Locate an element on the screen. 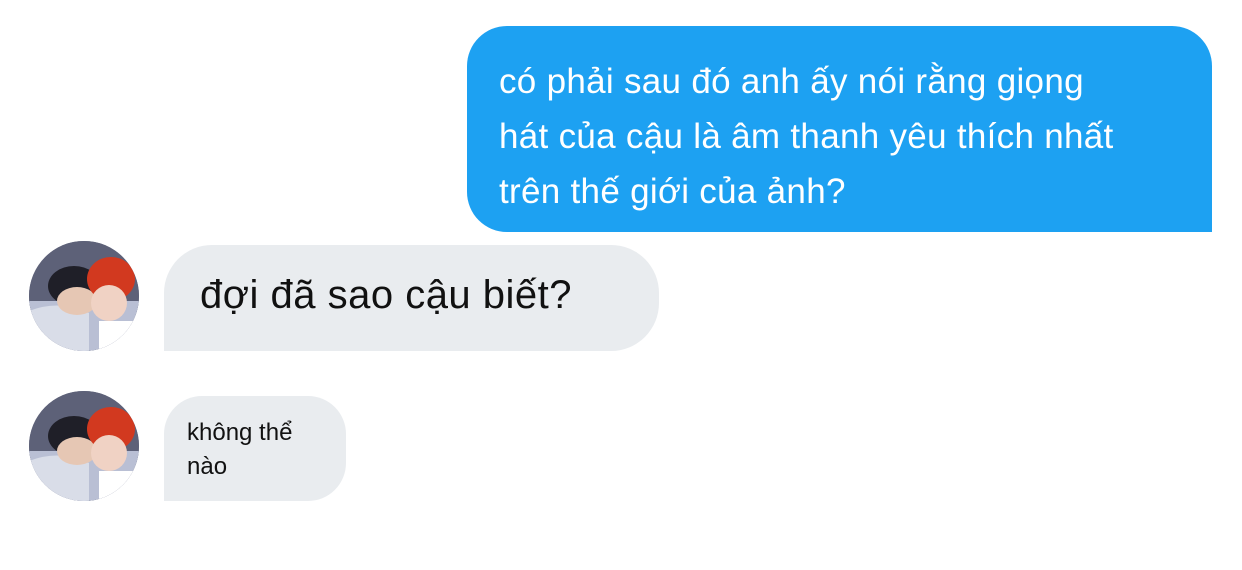 Image resolution: width=1242 pixels, height=570 pixels. received-message-bubble: không thể nào is located at coordinates (255, 448).